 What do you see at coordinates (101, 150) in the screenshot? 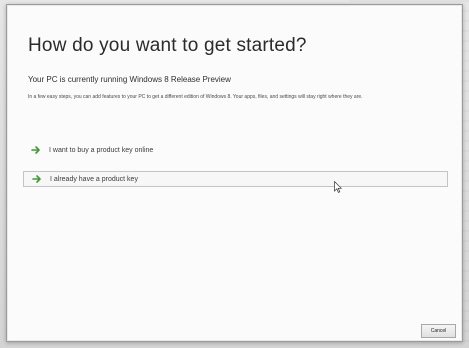
I see `buy-product-key-online-label: I want to buy a product key online` at bounding box center [101, 150].